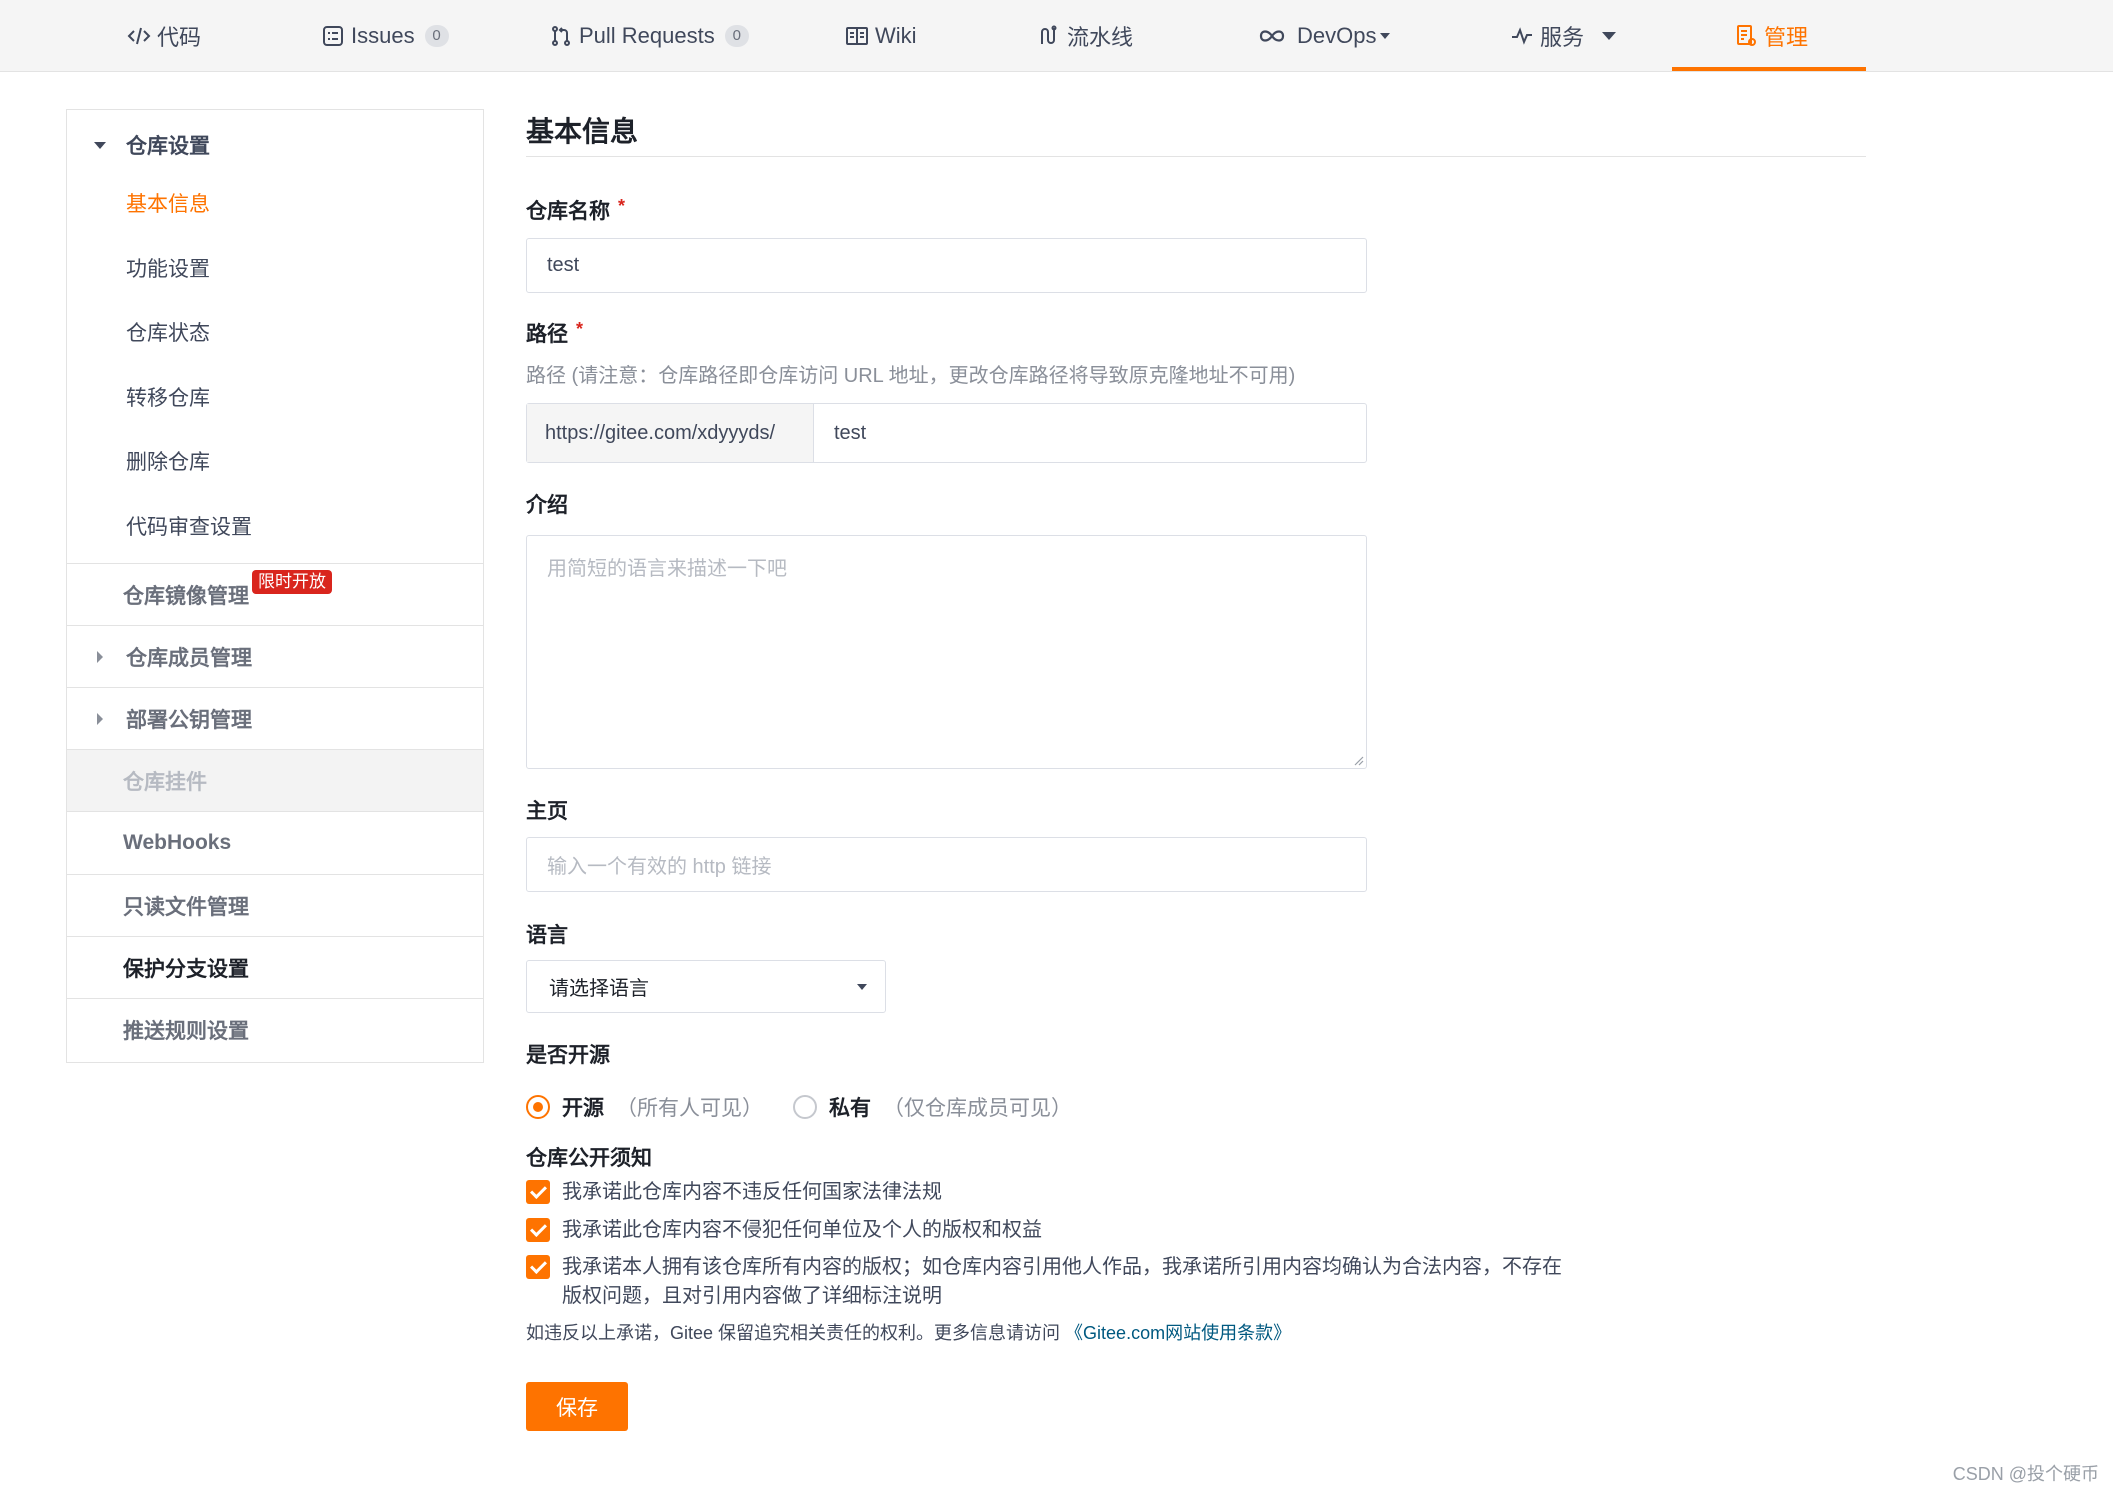  What do you see at coordinates (667, 569) in the screenshot?
I see `intro-placeholder: 用简短的语言来描述一下吧` at bounding box center [667, 569].